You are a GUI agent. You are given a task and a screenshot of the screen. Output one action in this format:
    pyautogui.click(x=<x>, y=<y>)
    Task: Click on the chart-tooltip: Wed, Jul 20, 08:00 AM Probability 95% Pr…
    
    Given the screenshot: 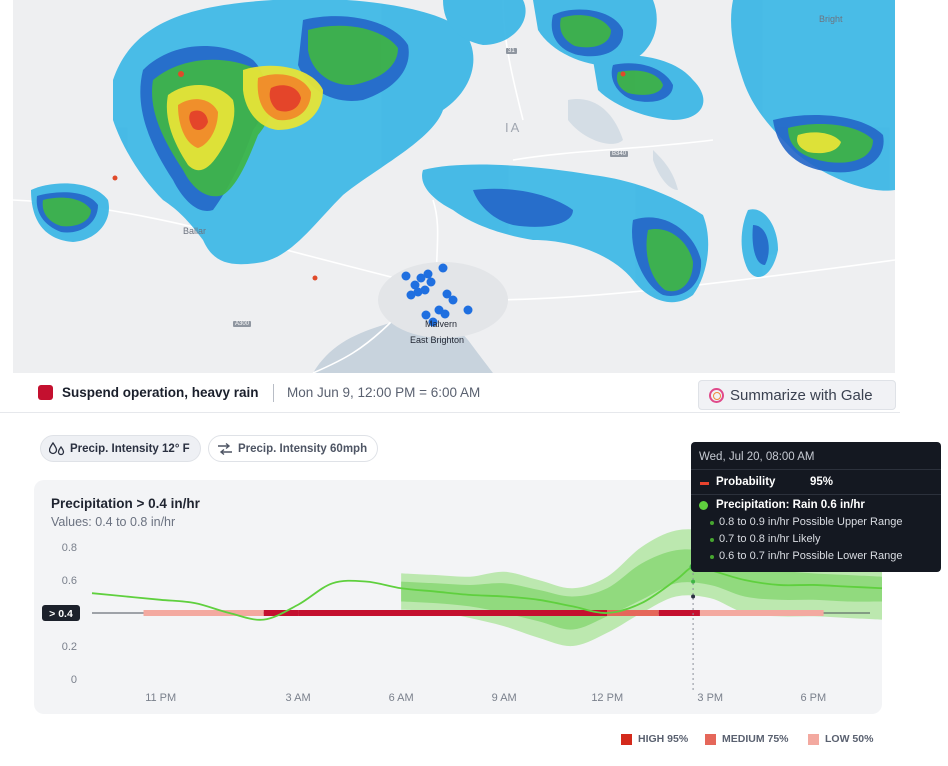 What is the action you would take?
    pyautogui.click(x=816, y=507)
    